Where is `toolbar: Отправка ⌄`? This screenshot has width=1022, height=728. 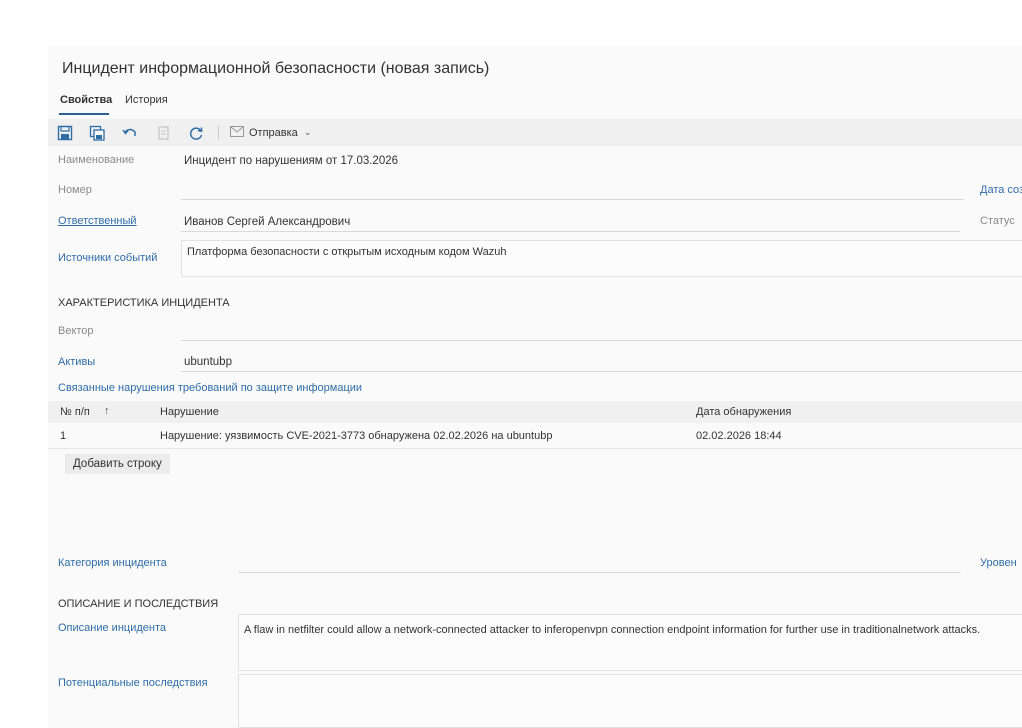
toolbar: Отправка ⌄ is located at coordinates (535, 132).